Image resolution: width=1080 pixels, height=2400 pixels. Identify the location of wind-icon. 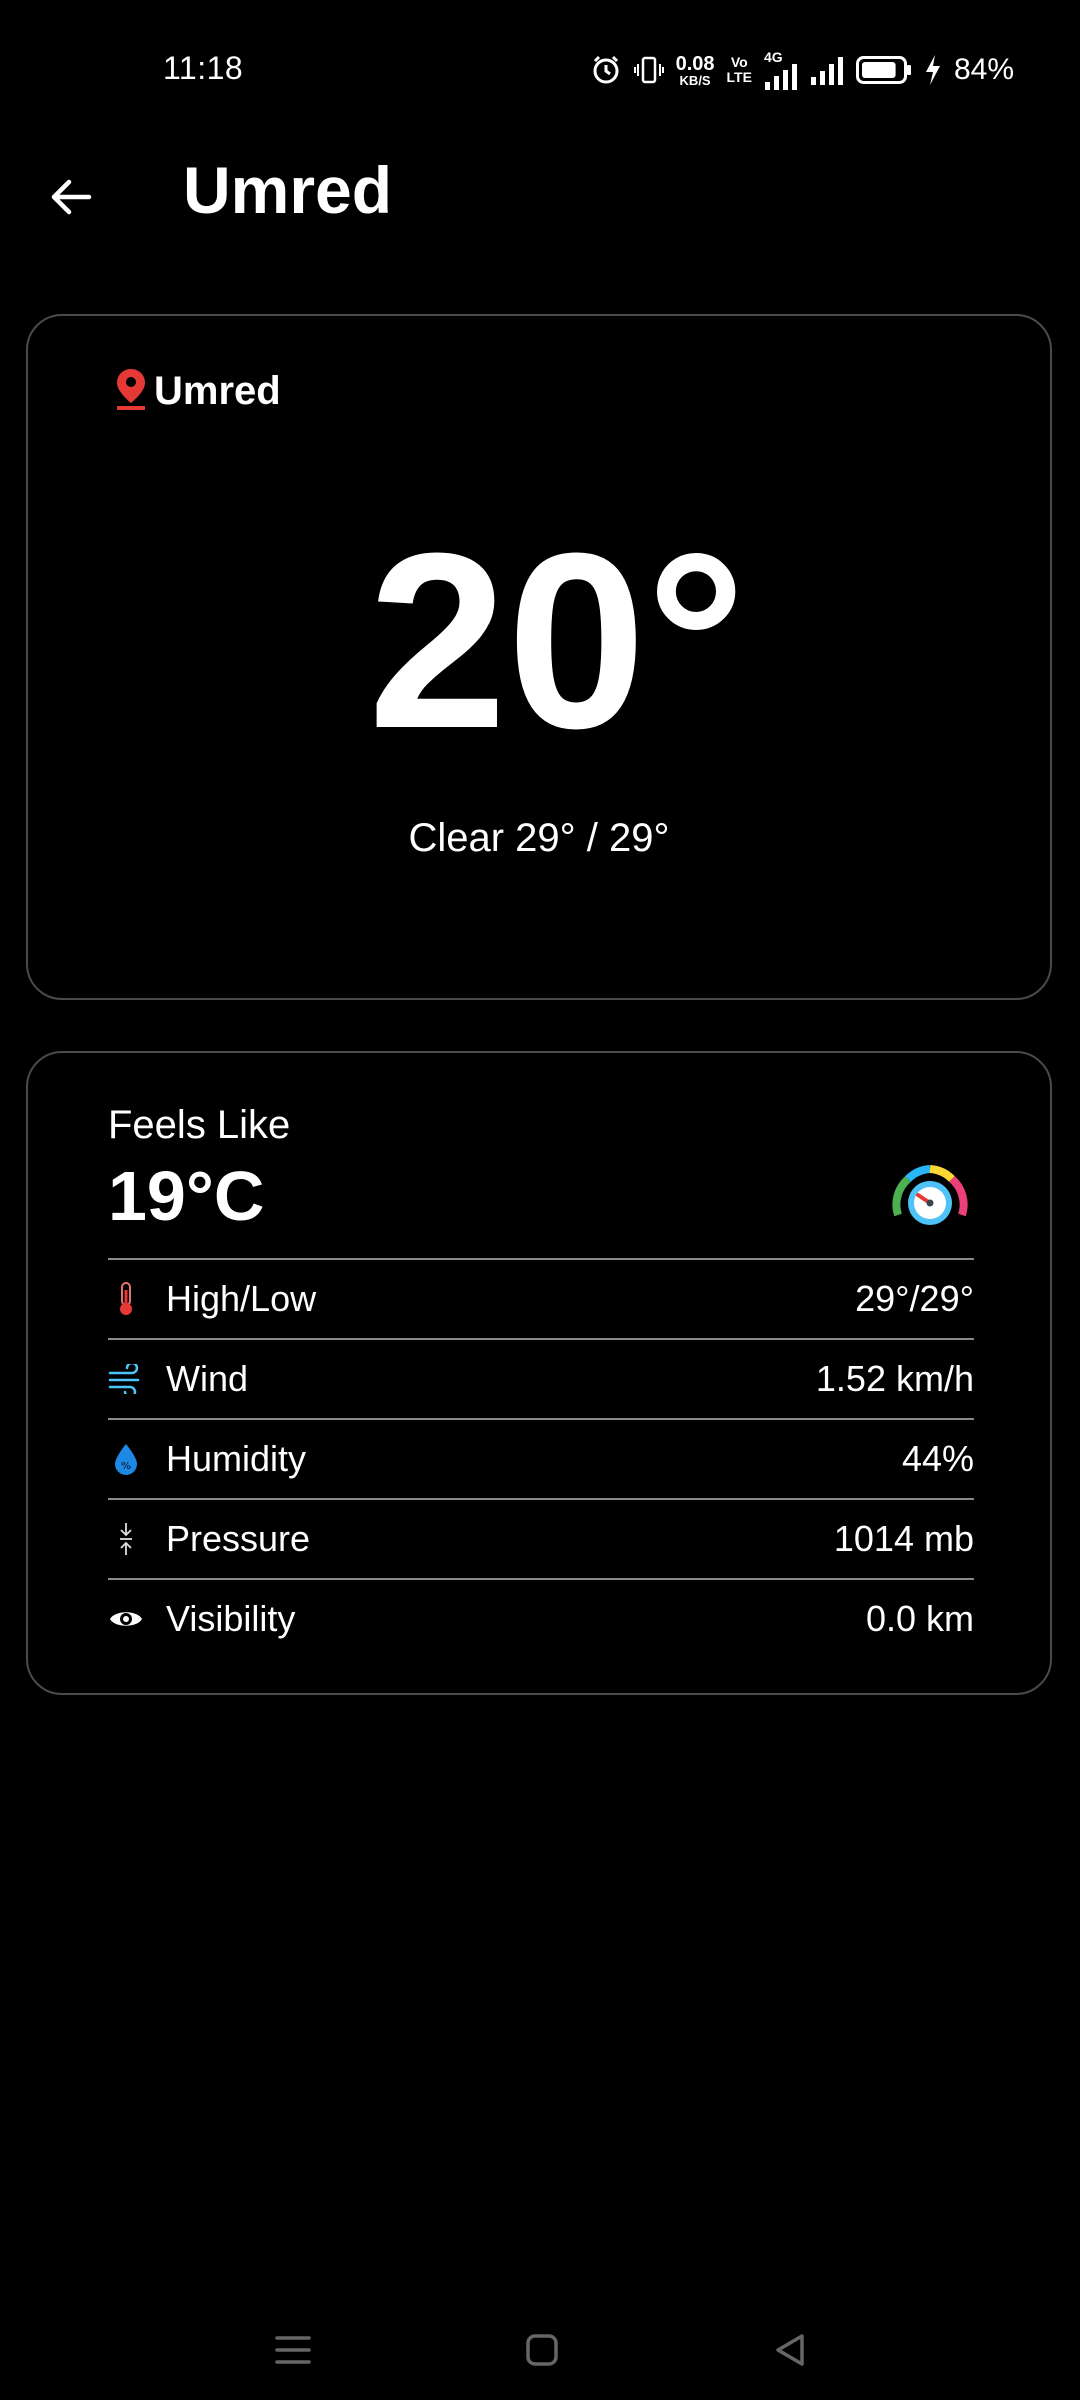
(126, 1379).